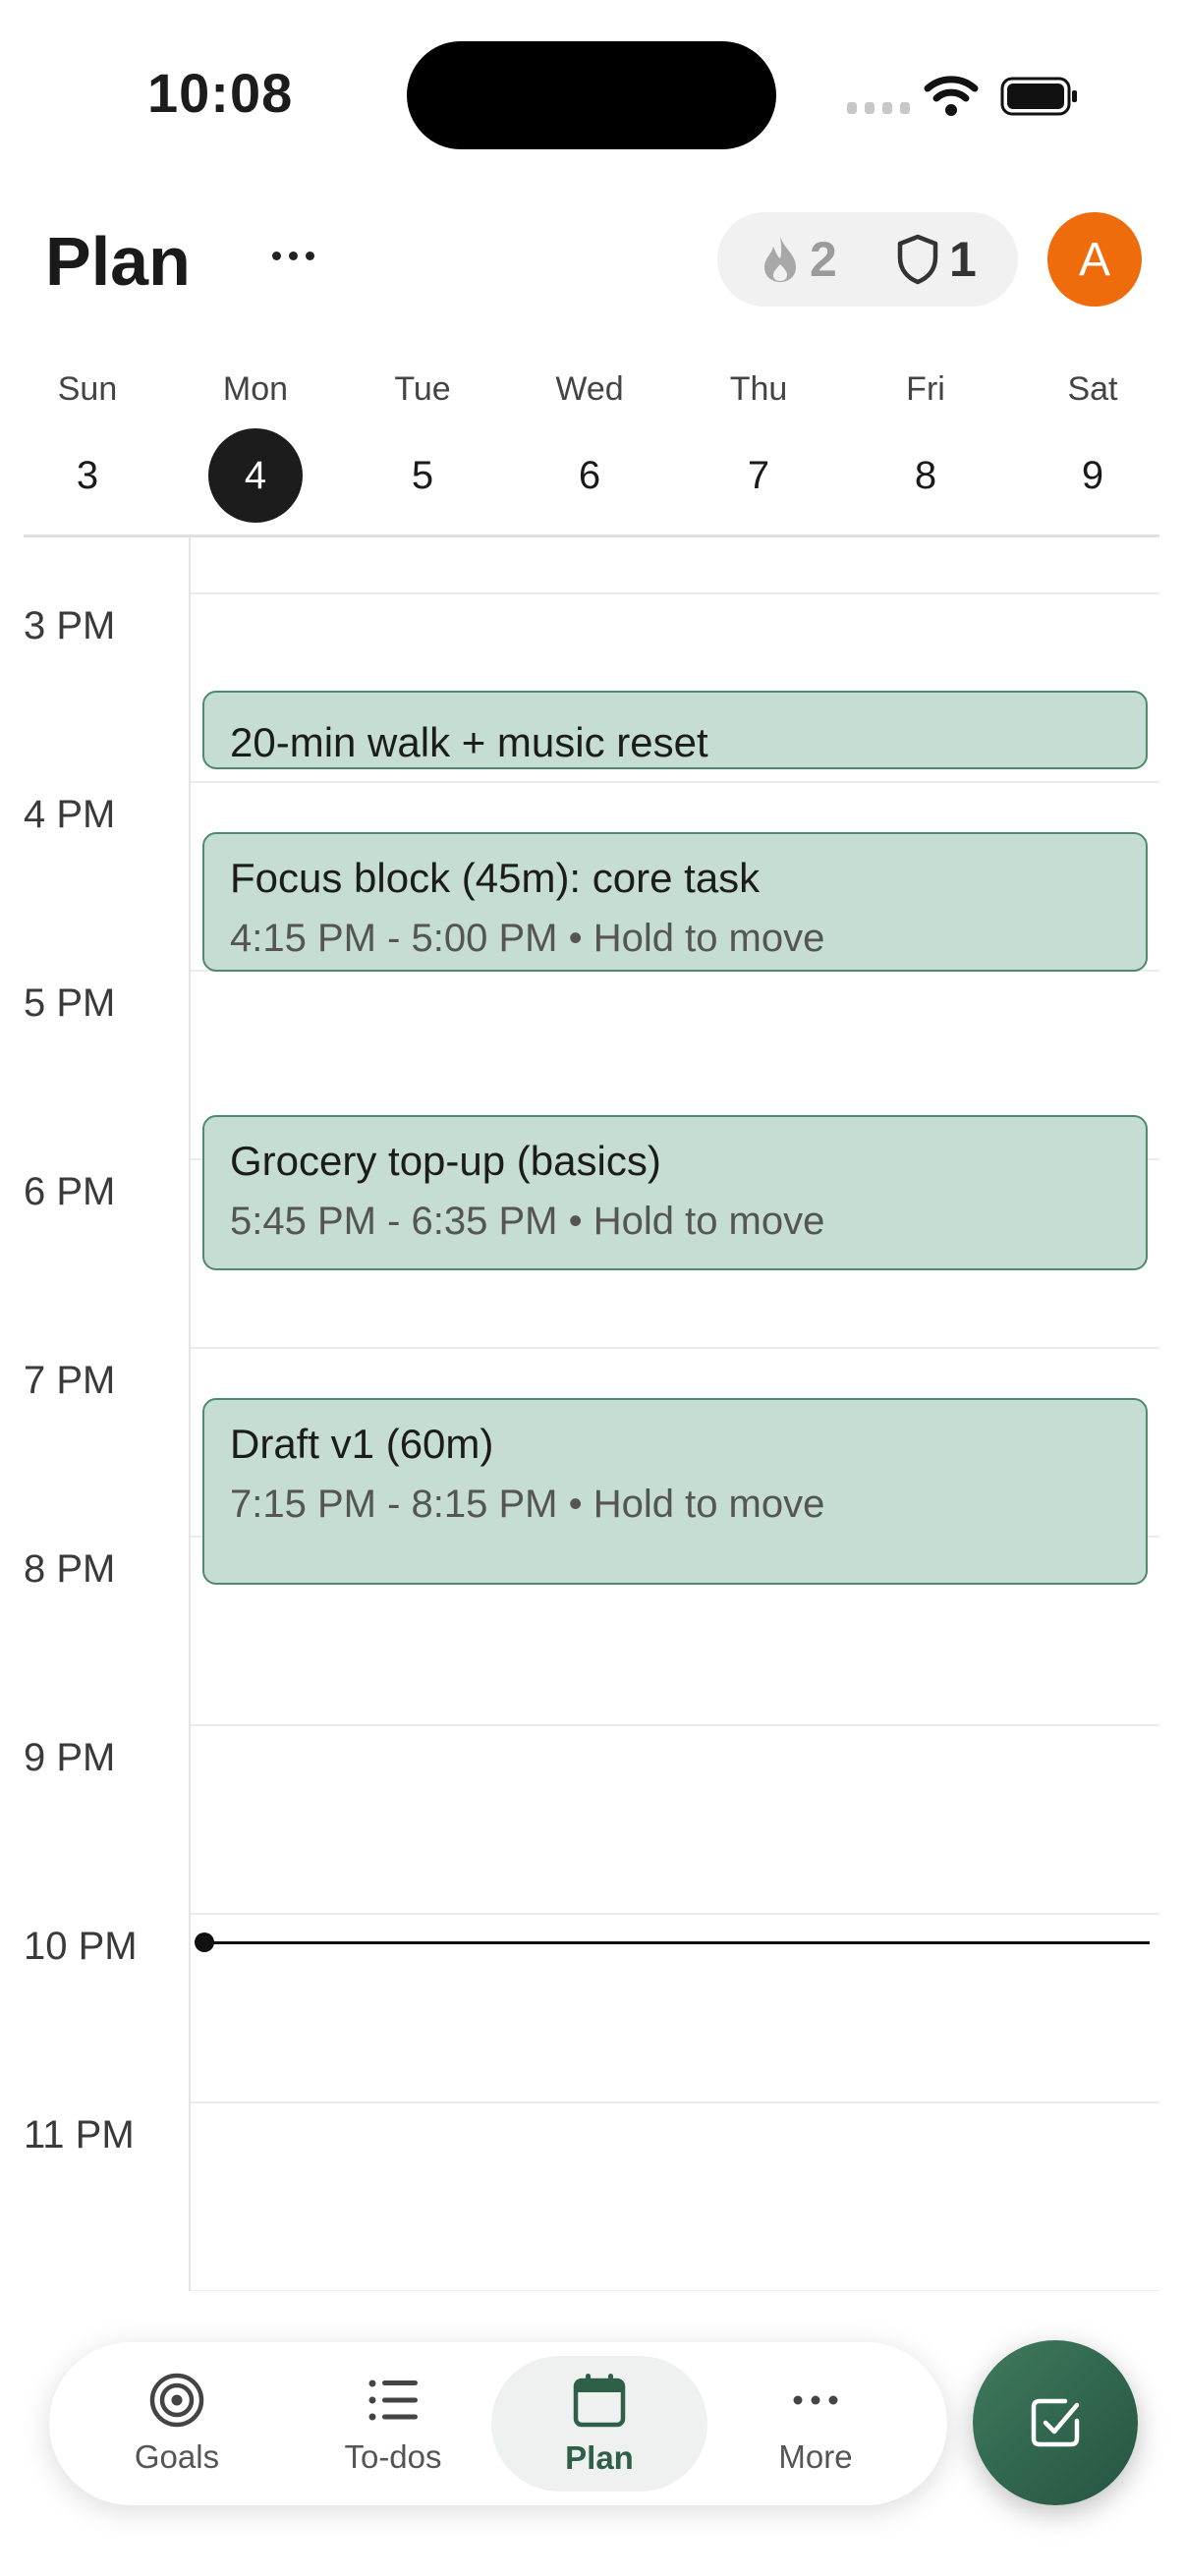  What do you see at coordinates (952, 96) in the screenshot?
I see `wifi-icon` at bounding box center [952, 96].